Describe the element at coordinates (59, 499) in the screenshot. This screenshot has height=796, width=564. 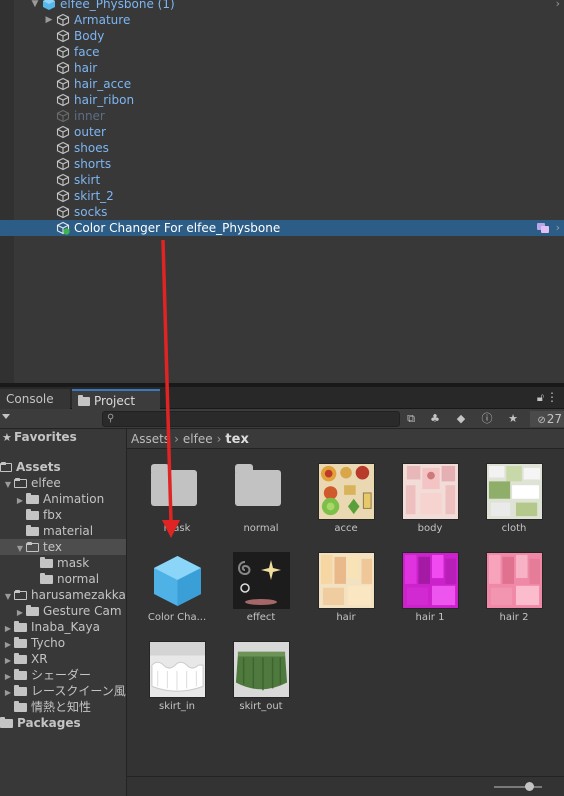
I see `tree-item-animation: ▶ Animation` at that location.